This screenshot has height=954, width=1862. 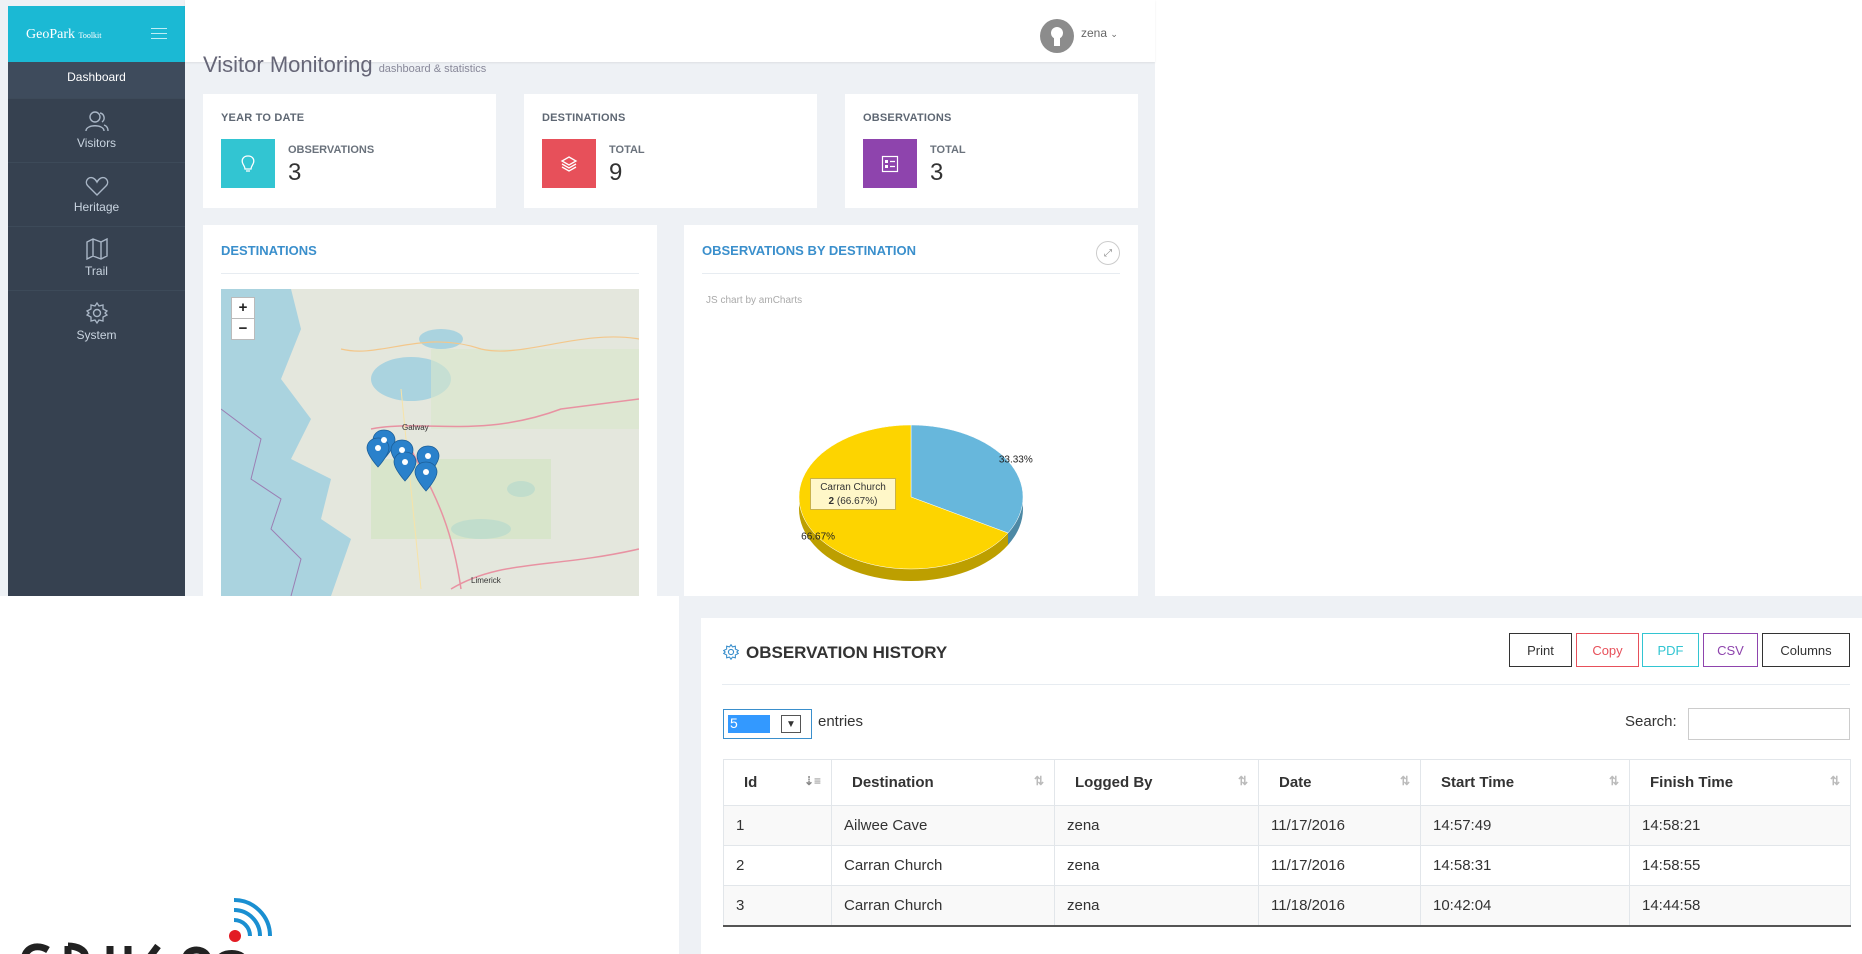 I want to click on sidebar-item-label: System, so click(x=96, y=335).